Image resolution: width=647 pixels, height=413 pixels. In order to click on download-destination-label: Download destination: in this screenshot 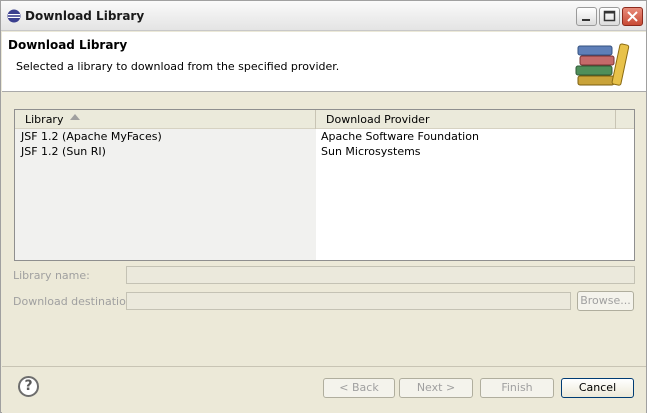, I will do `click(75, 301)`.